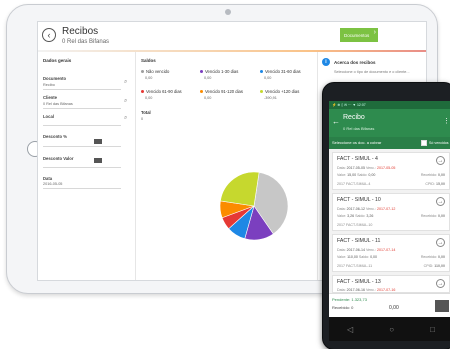  I want to click on so-vencidos-checkbox, so click(424, 143).